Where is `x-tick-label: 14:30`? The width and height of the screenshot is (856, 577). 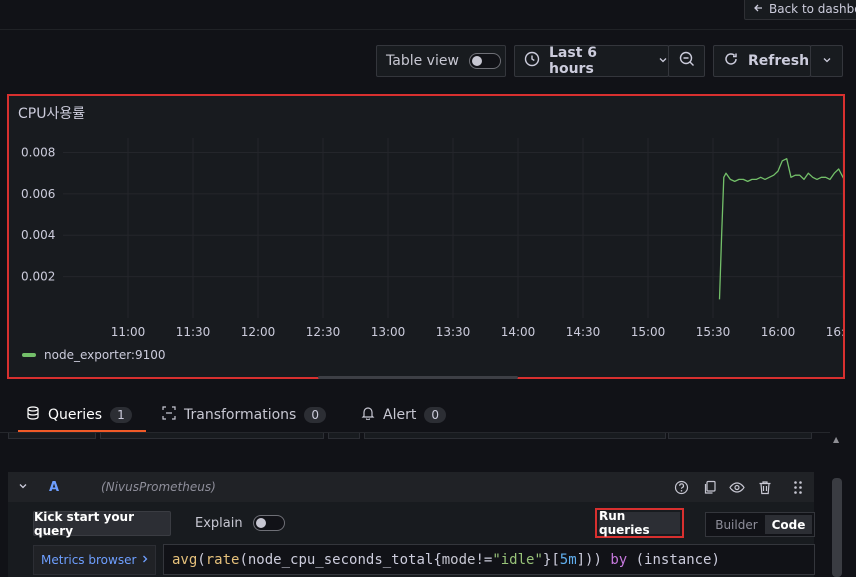
x-tick-label: 14:30 is located at coordinates (583, 332).